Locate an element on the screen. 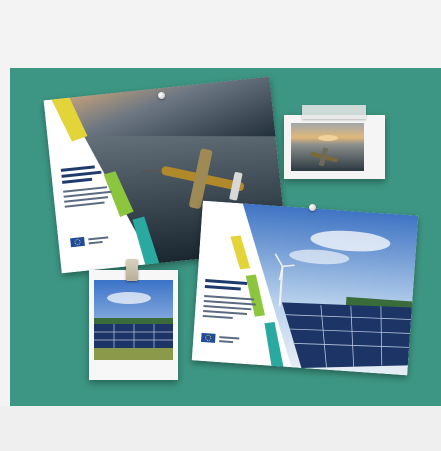 The width and height of the screenshot is (441, 451). bottom-strip is located at coordinates (220, 428).